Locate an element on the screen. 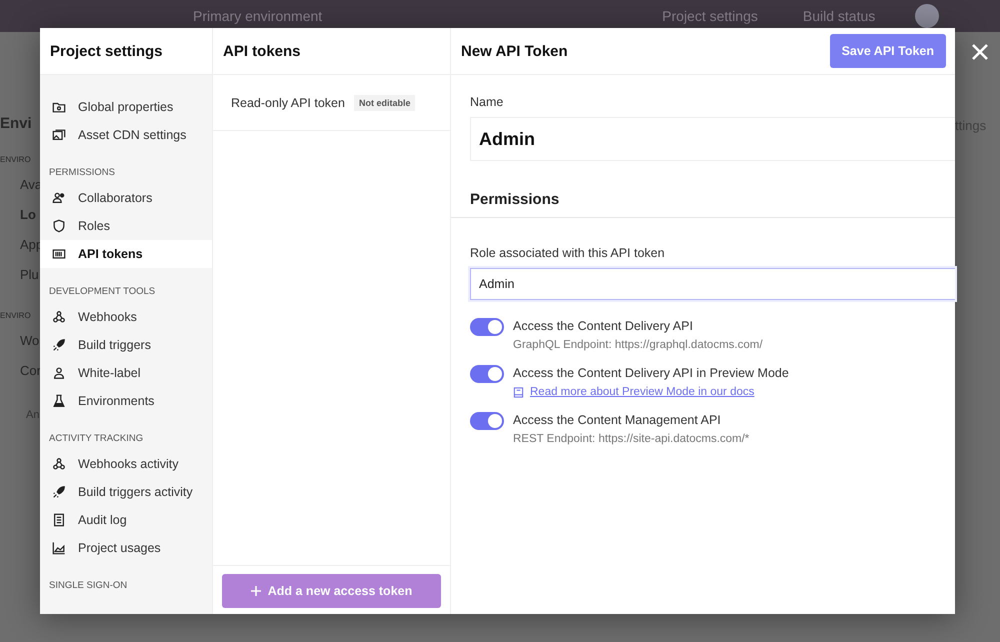  endpoint-note: REST Endpoint: https://site-api.datocms.com/* is located at coordinates (631, 439).